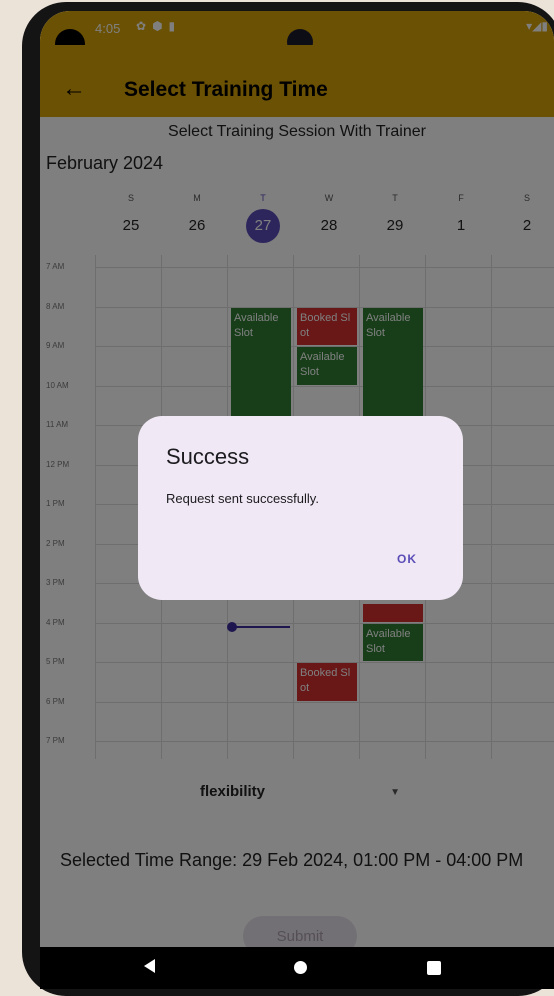 The image size is (554, 996). I want to click on dialog-title: Success, so click(208, 456).